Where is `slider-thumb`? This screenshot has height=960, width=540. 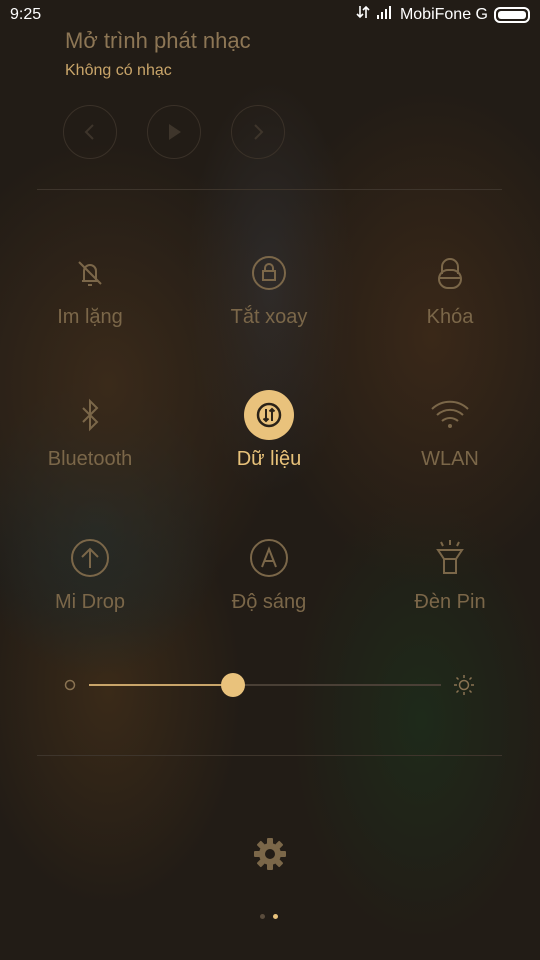 slider-thumb is located at coordinates (233, 685).